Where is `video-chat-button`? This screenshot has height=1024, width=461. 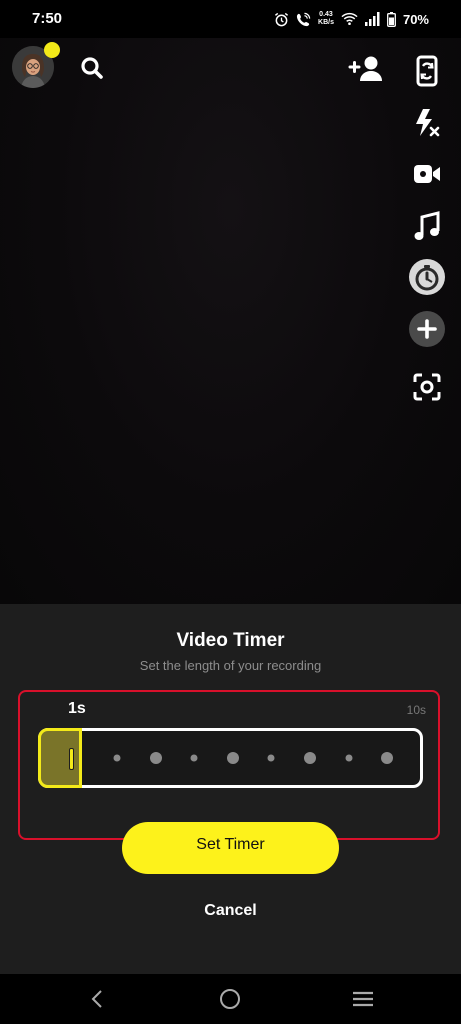 video-chat-button is located at coordinates (427, 174).